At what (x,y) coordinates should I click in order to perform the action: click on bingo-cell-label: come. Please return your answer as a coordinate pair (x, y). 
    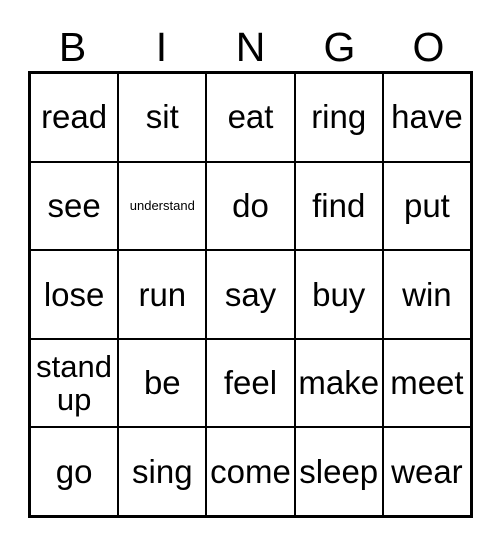
    Looking at the image, I should click on (250, 471).